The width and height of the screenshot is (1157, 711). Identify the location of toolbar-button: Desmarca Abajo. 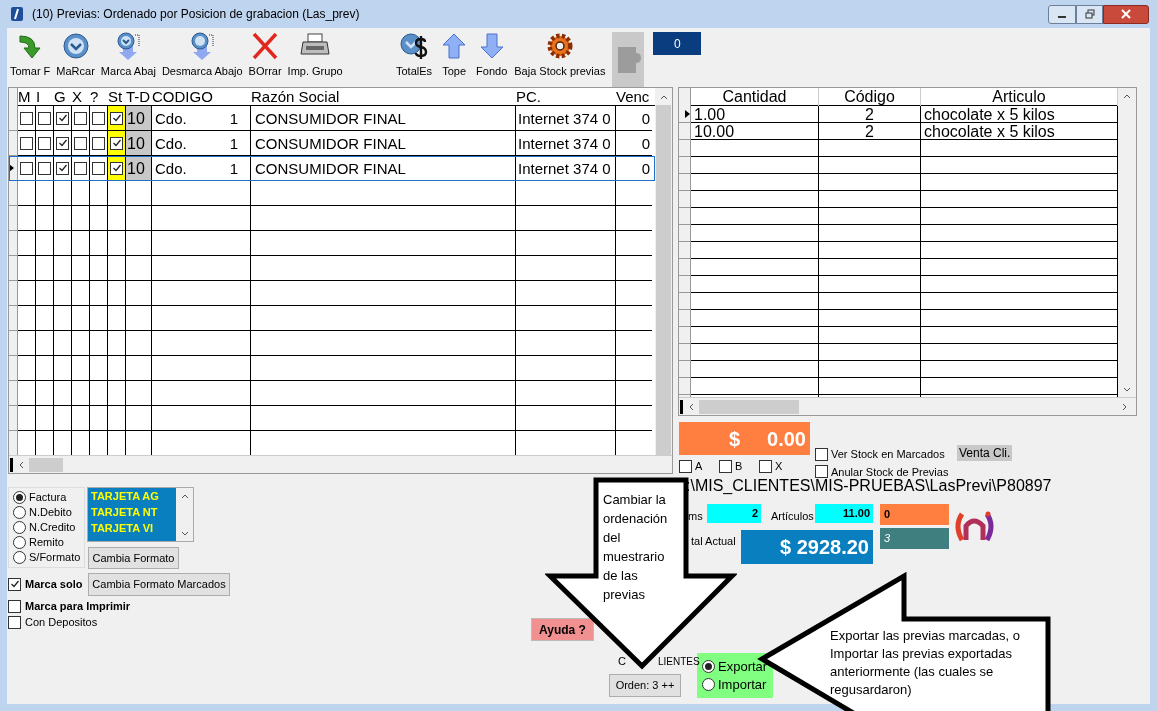
(202, 55).